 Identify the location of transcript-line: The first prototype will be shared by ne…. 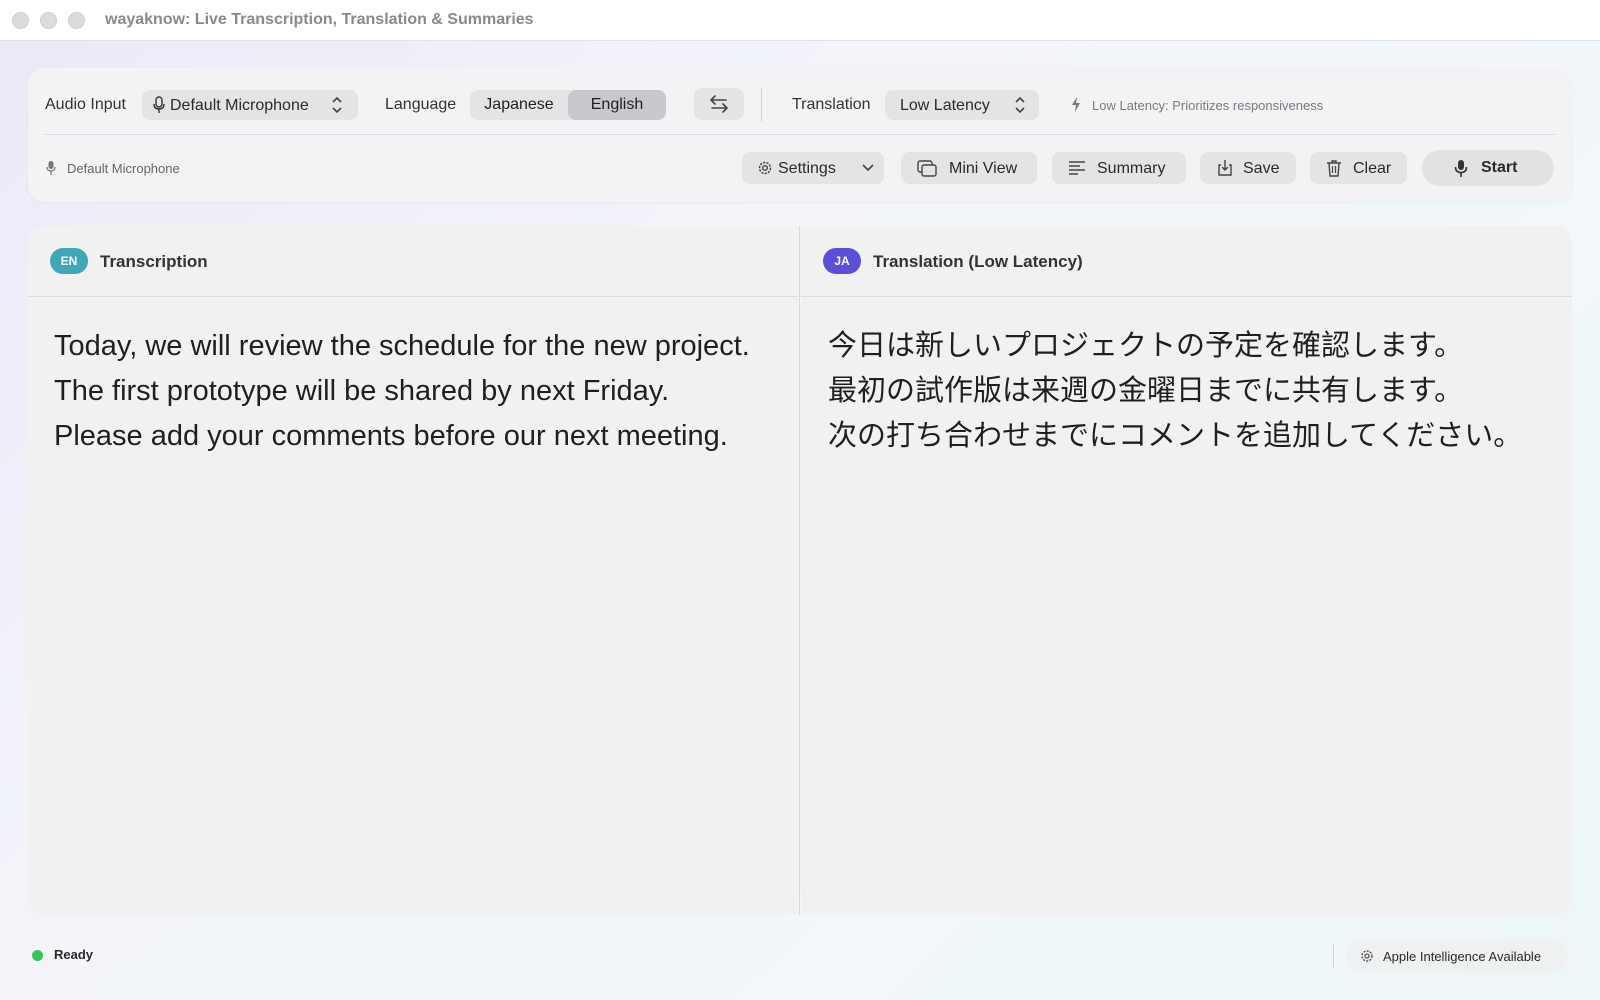
(362, 391).